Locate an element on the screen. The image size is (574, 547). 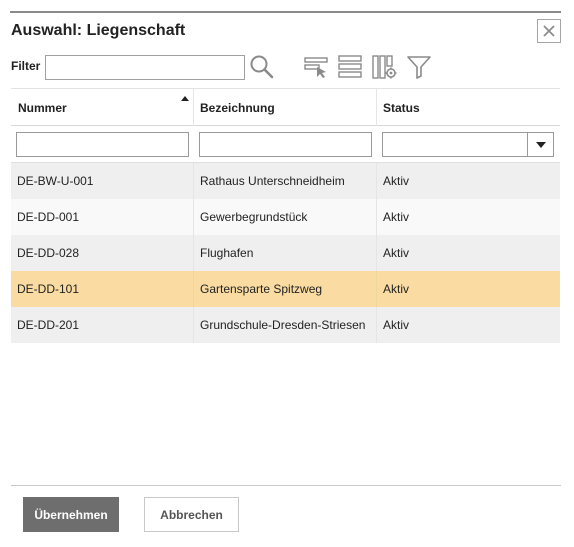
search-icon is located at coordinates (262, 67).